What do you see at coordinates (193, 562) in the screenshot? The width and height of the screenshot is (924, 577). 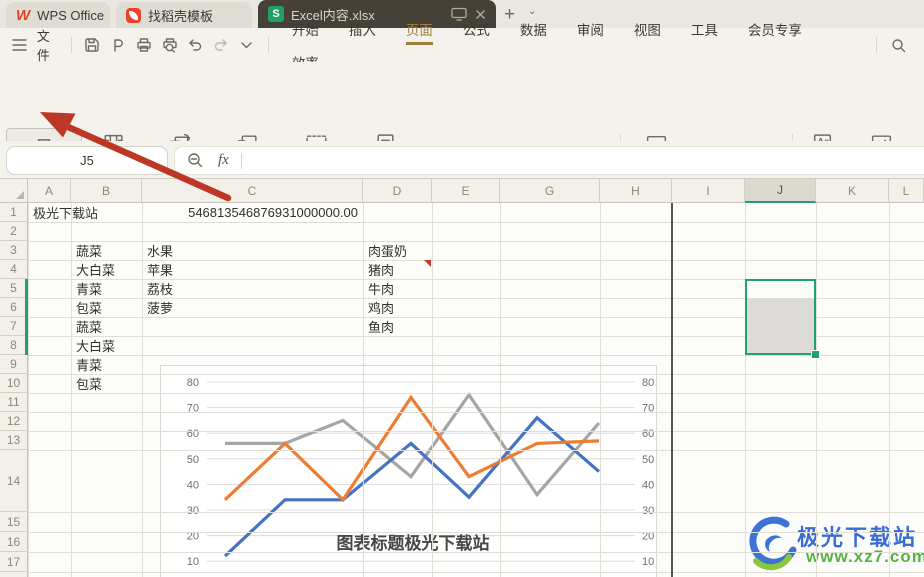 I see `svg-text: 10` at bounding box center [193, 562].